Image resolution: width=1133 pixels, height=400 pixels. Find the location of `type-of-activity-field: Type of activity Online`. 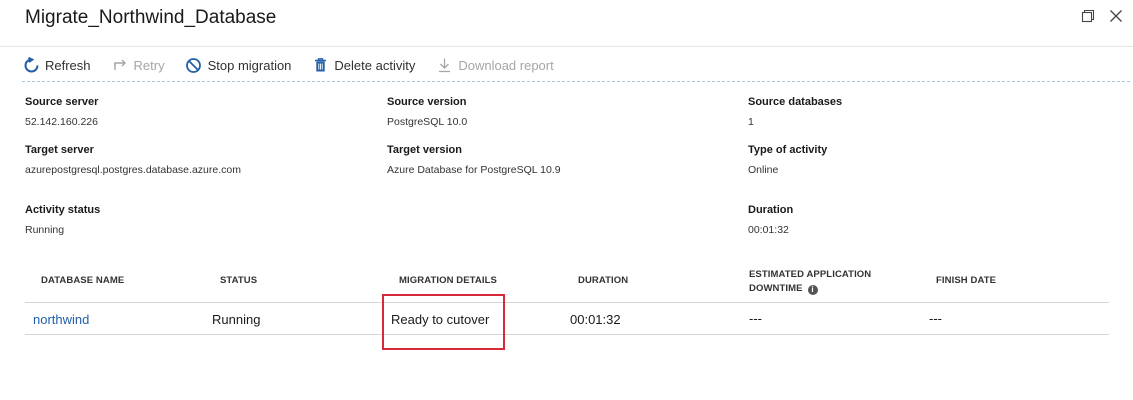

type-of-activity-field: Type of activity Online is located at coordinates (787, 160).